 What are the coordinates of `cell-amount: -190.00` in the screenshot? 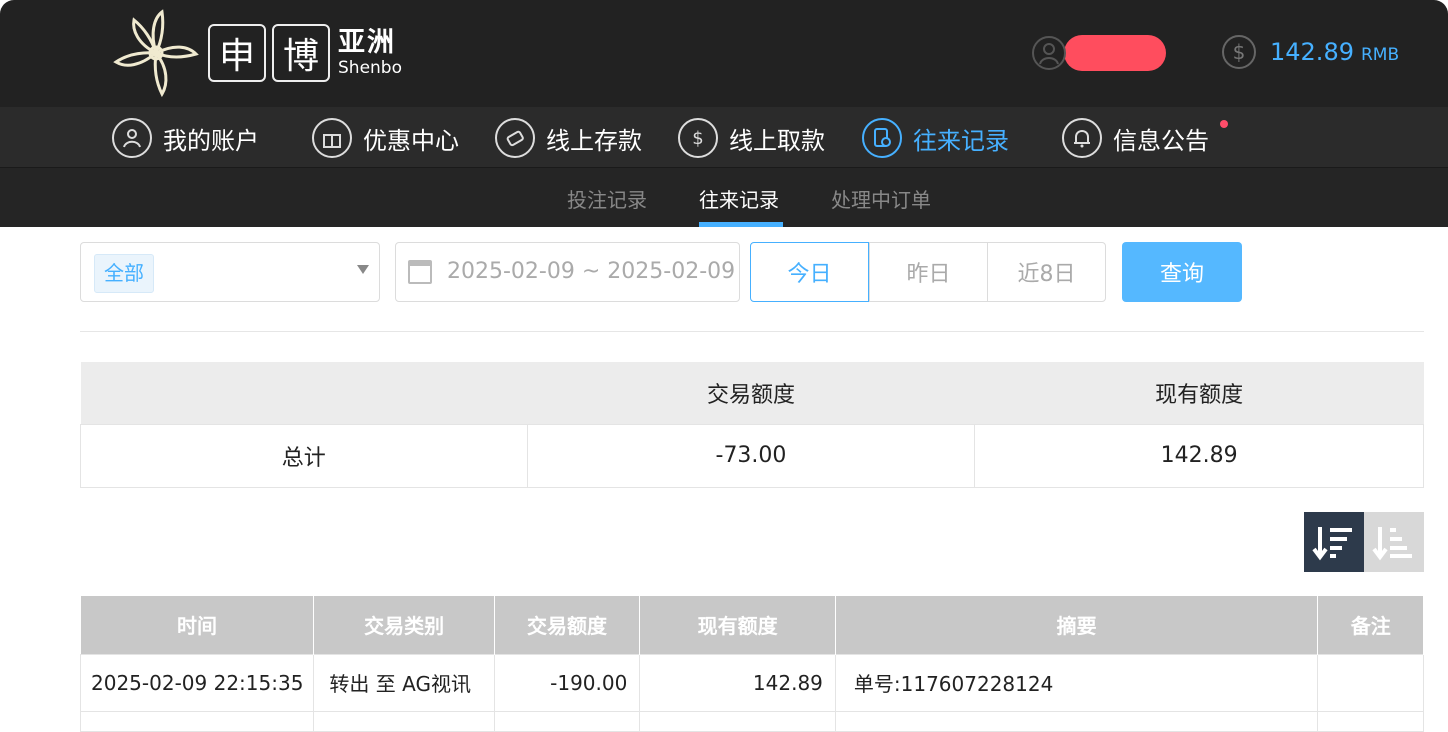 It's located at (567, 682).